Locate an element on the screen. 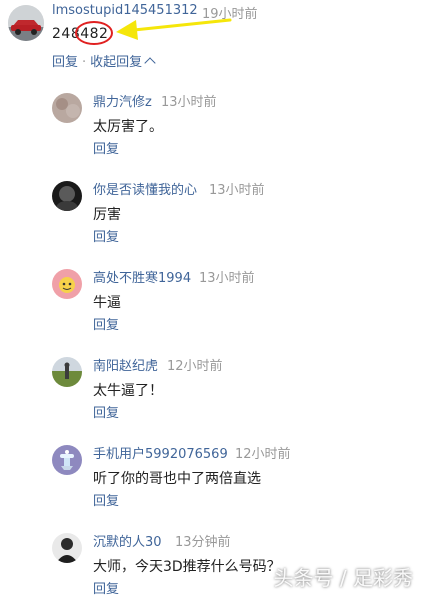 This screenshot has height=608, width=423. reply-username: 高处不胜寒1994 is located at coordinates (142, 276).